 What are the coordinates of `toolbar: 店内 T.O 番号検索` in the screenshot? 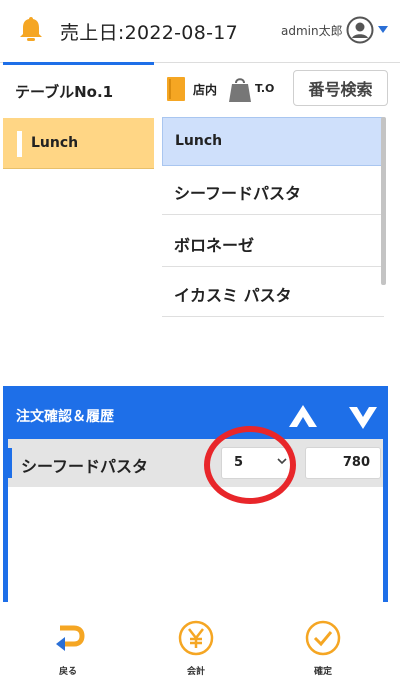 It's located at (275, 88).